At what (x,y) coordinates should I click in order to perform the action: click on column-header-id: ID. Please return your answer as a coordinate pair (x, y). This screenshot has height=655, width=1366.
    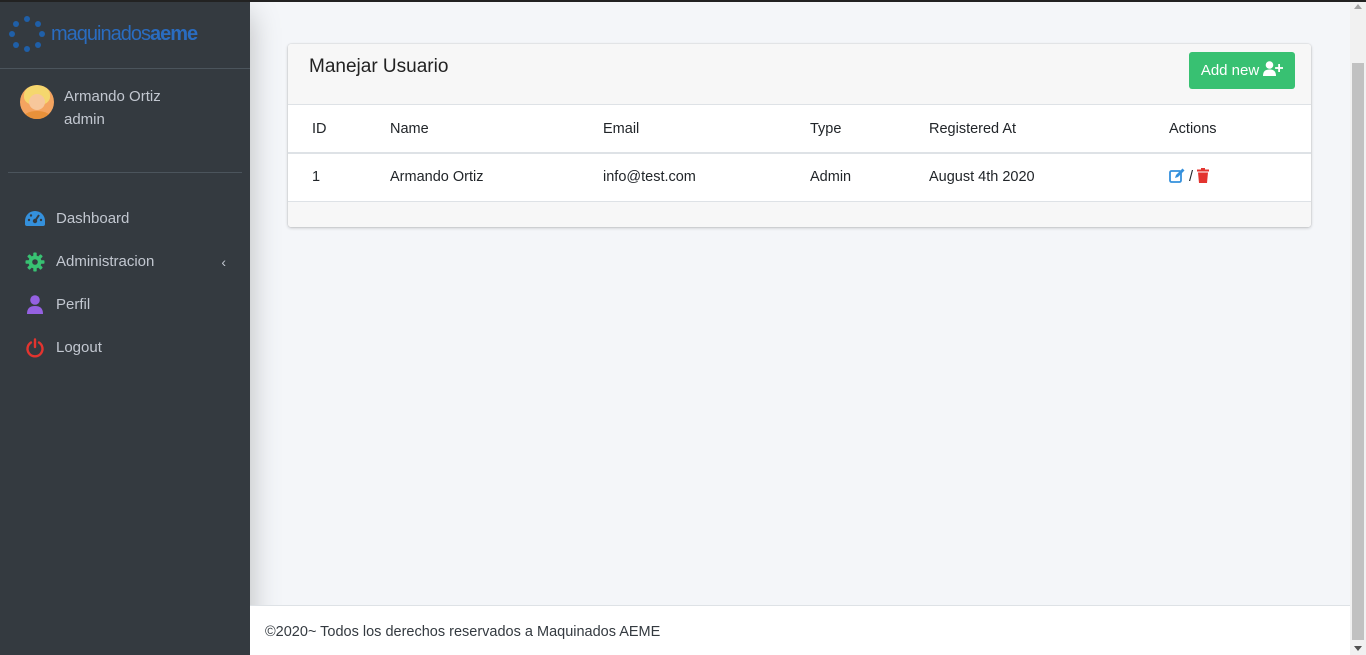
    Looking at the image, I should click on (339, 129).